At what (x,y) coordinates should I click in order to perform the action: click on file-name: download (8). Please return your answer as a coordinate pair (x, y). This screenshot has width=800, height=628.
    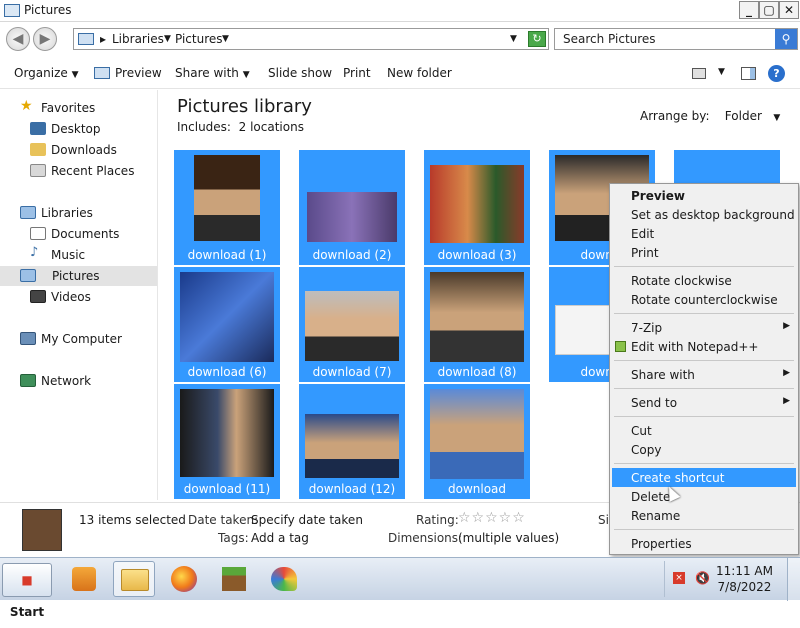
    Looking at the image, I should click on (477, 372).